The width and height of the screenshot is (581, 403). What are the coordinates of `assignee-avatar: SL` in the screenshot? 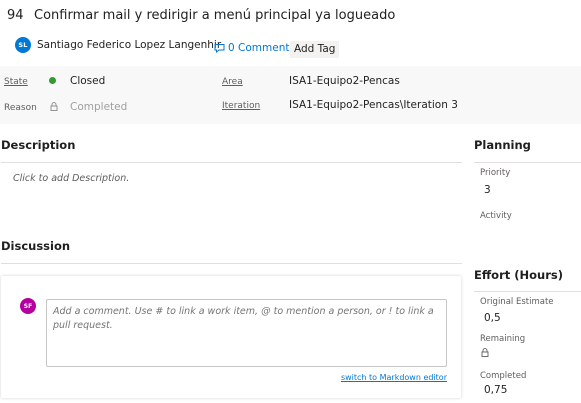 It's located at (23, 45).